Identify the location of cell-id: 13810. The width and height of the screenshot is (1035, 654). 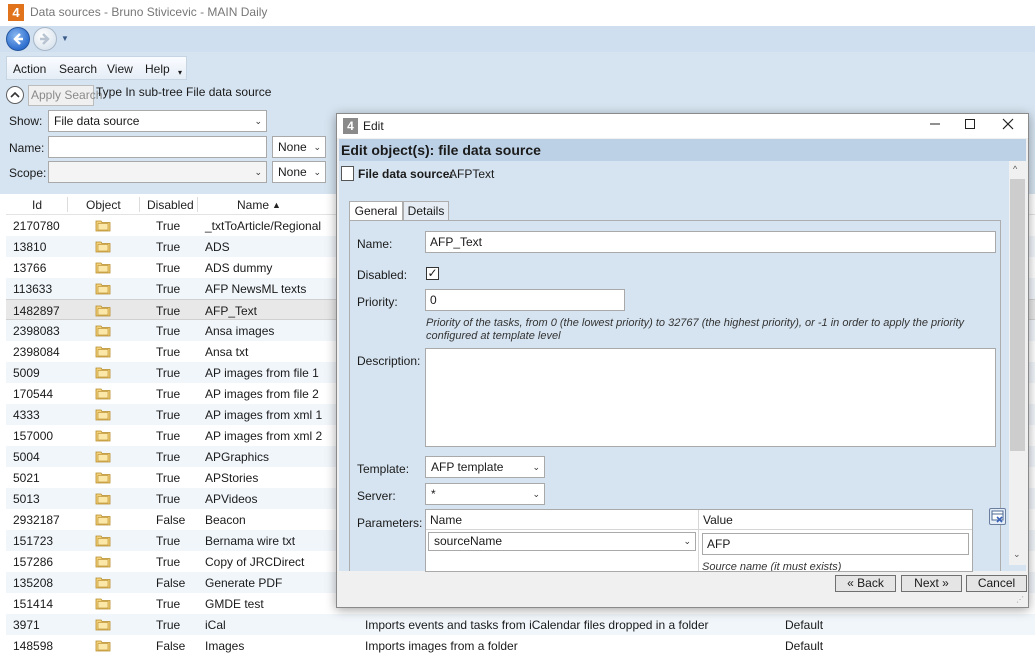
(30, 247).